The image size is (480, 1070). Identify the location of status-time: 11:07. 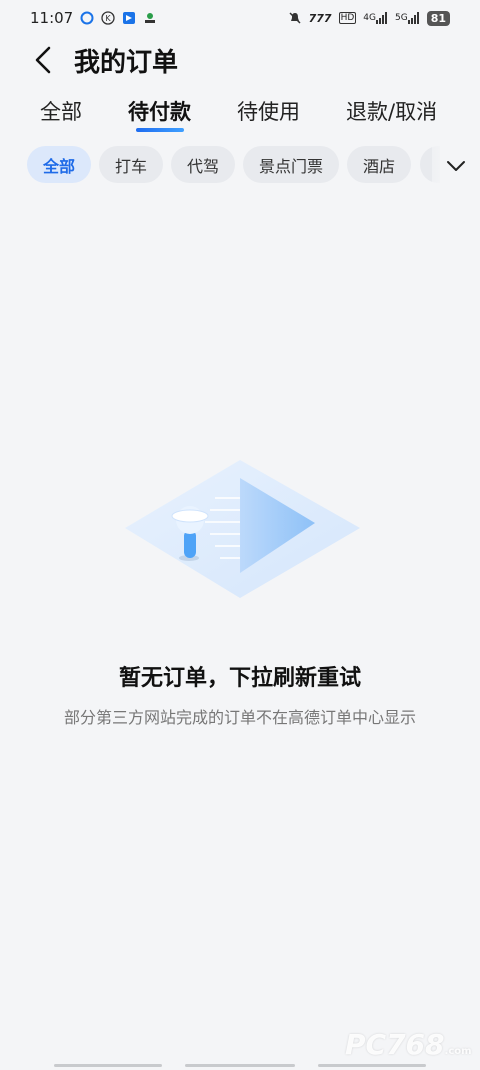
(52, 18).